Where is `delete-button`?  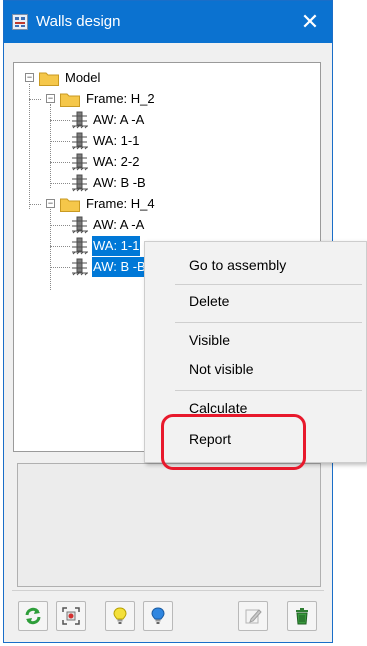
delete-button is located at coordinates (302, 616).